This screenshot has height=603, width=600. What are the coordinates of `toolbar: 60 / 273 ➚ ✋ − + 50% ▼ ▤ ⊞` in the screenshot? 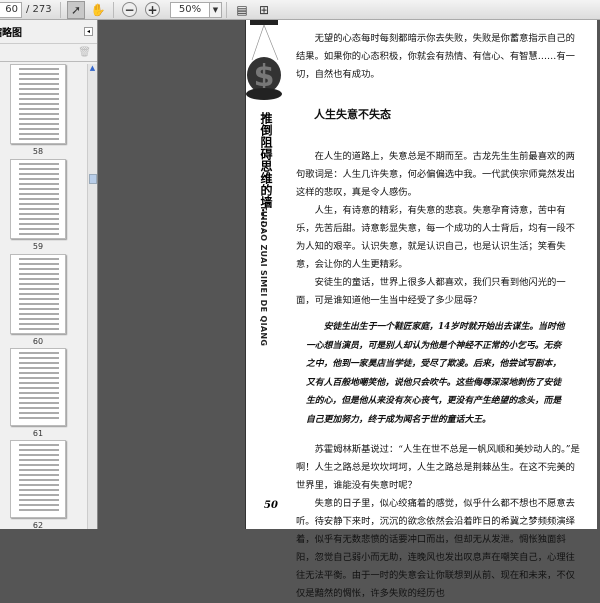 It's located at (300, 10).